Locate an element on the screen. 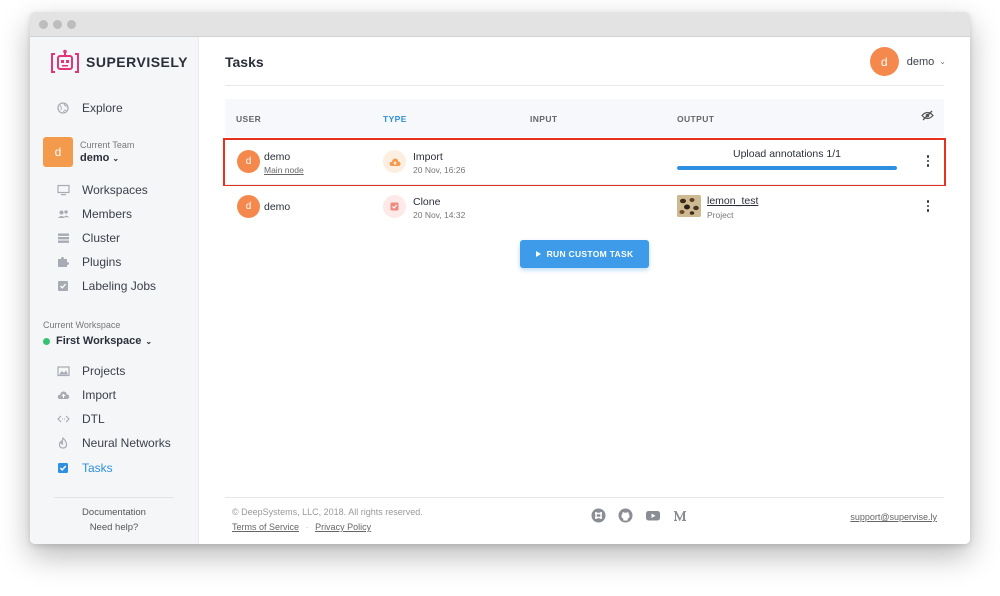 Image resolution: width=1000 pixels, height=596 pixels. sidebar-item-cluster: Cluster is located at coordinates (88, 238).